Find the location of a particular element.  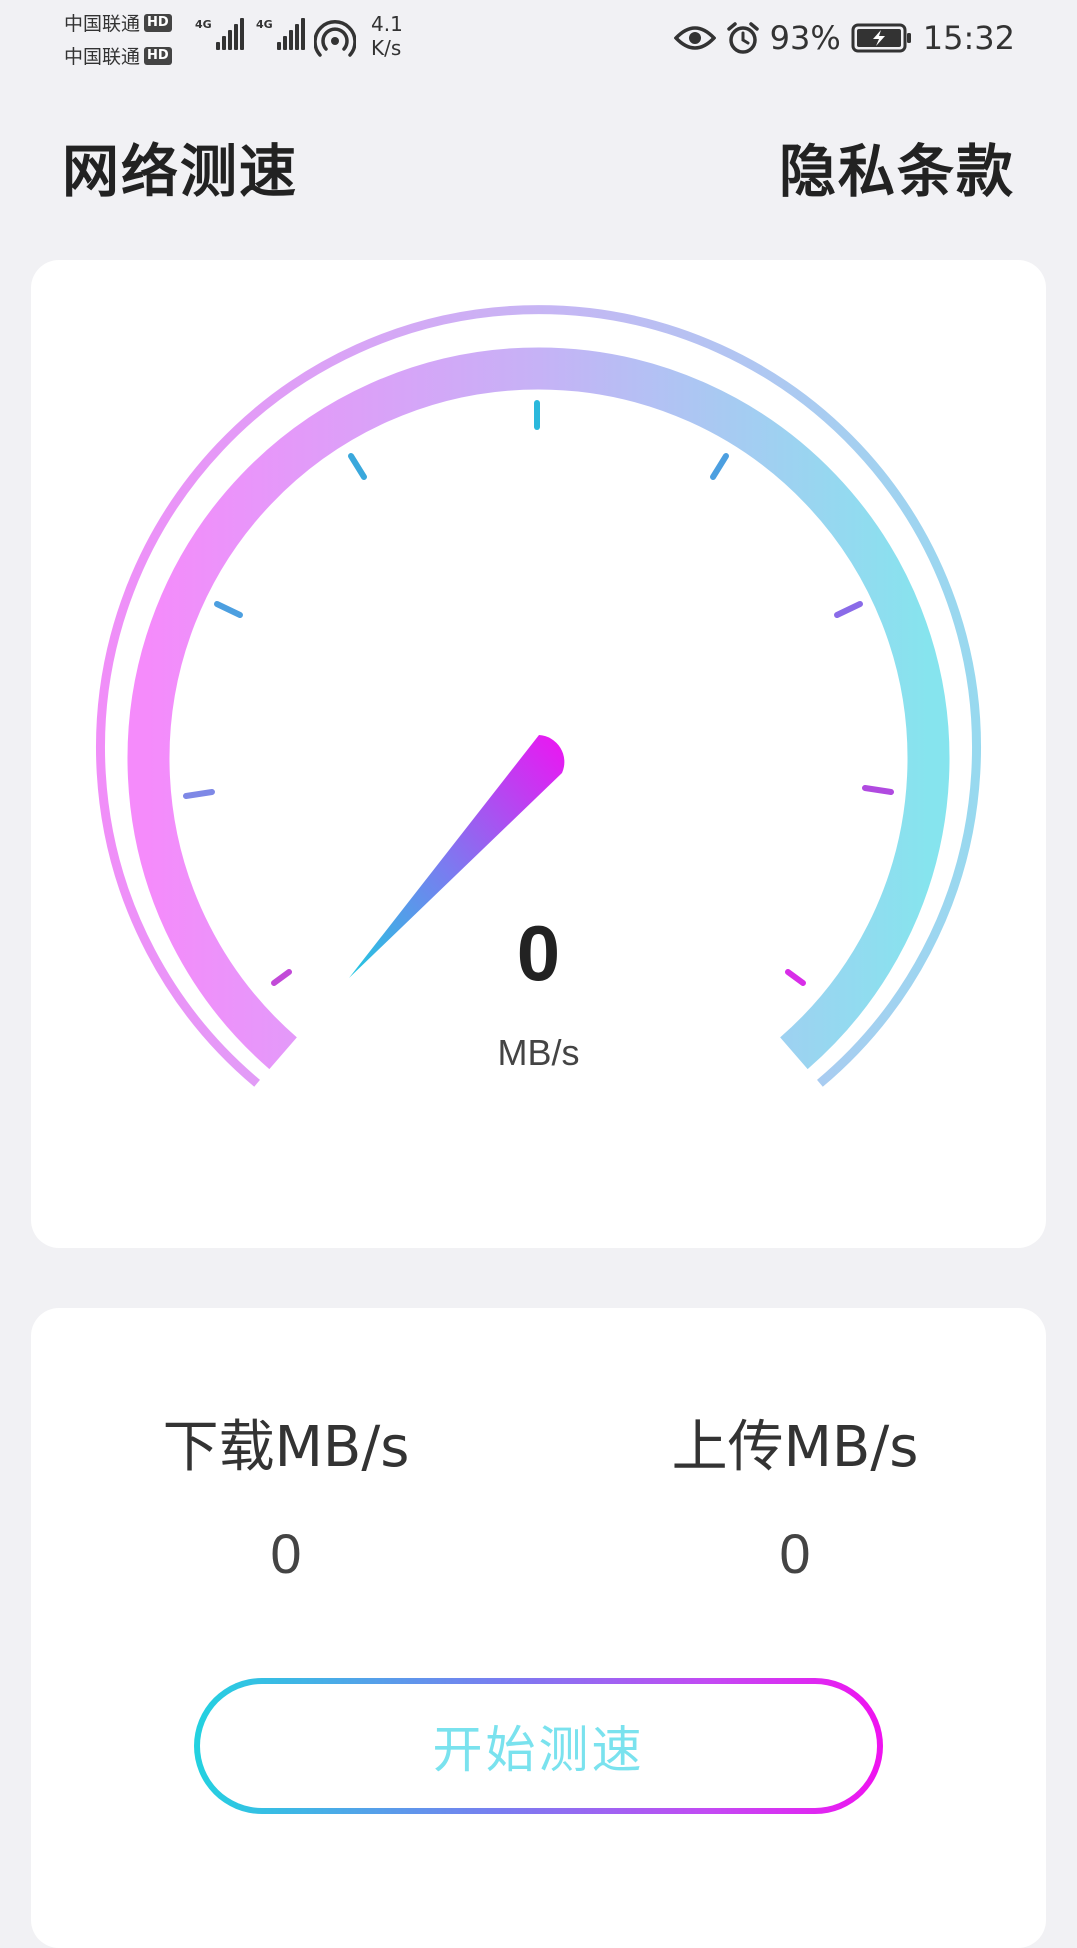

net-speed-unit: K/s is located at coordinates (386, 48).